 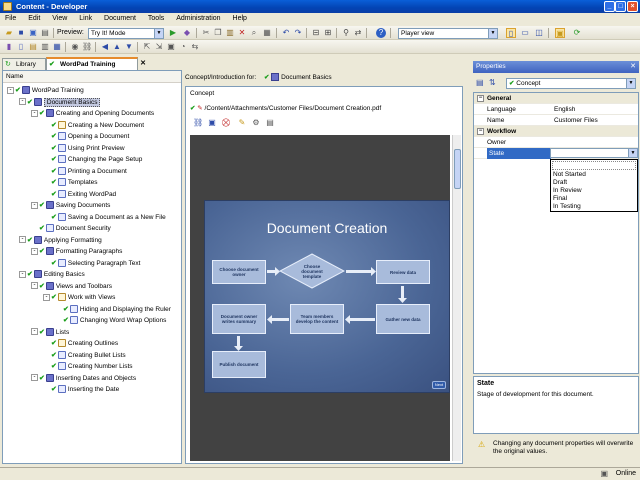 I want to click on binoculars-icon: ⚲, so click(x=346, y=33).